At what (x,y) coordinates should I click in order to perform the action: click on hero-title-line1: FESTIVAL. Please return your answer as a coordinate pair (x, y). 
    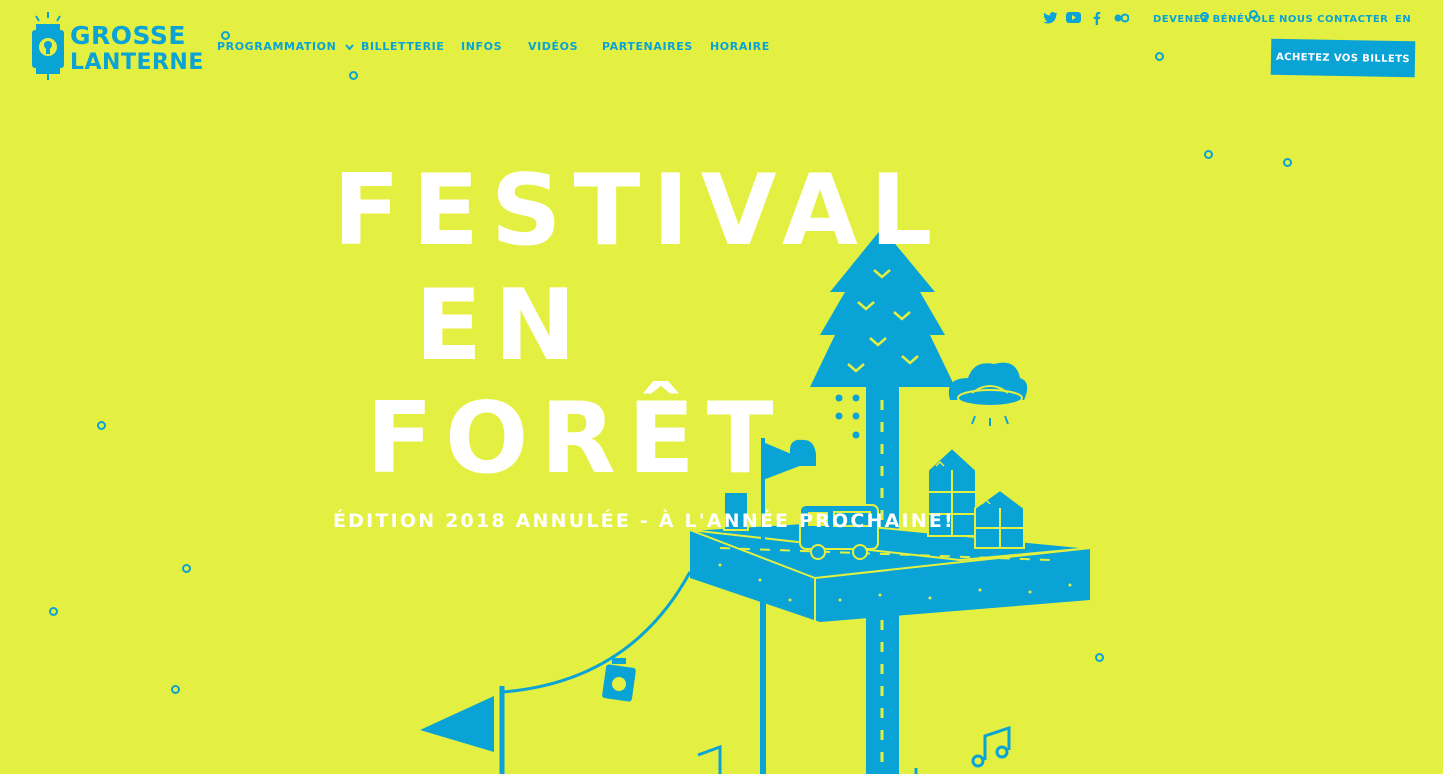
    Looking at the image, I should click on (639, 211).